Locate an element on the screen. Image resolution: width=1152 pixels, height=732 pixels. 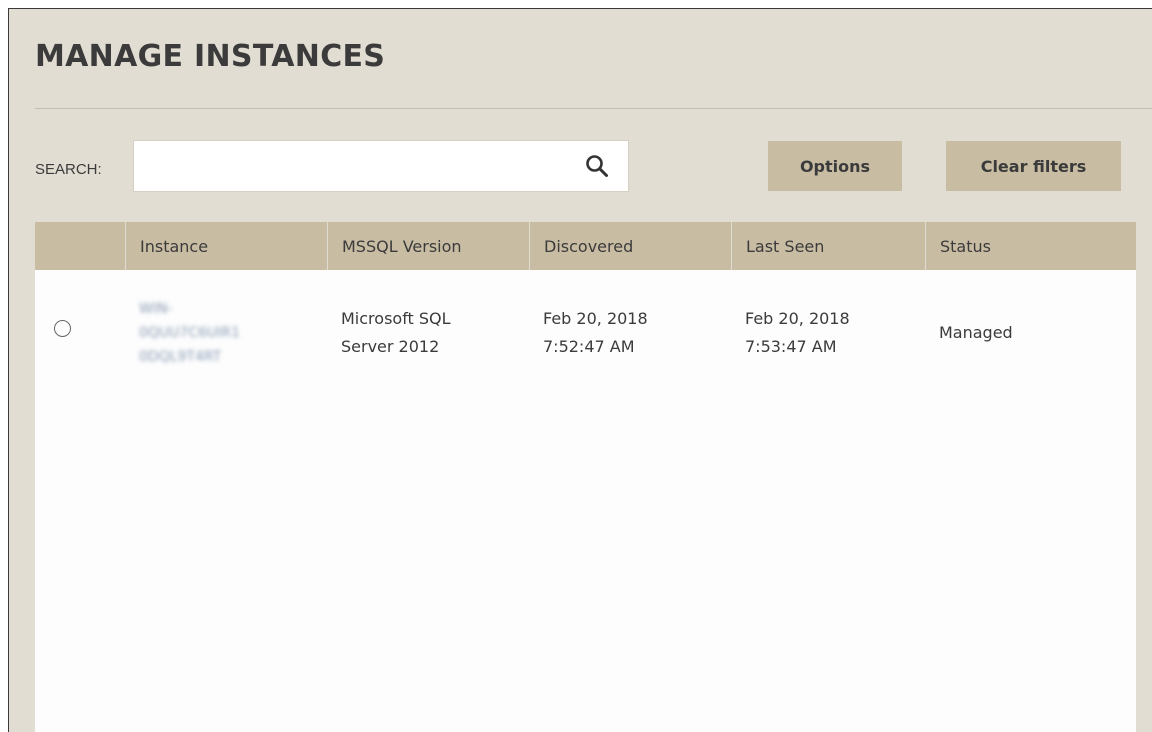
last-seen-date: Feb 20, 2018 is located at coordinates (797, 318).